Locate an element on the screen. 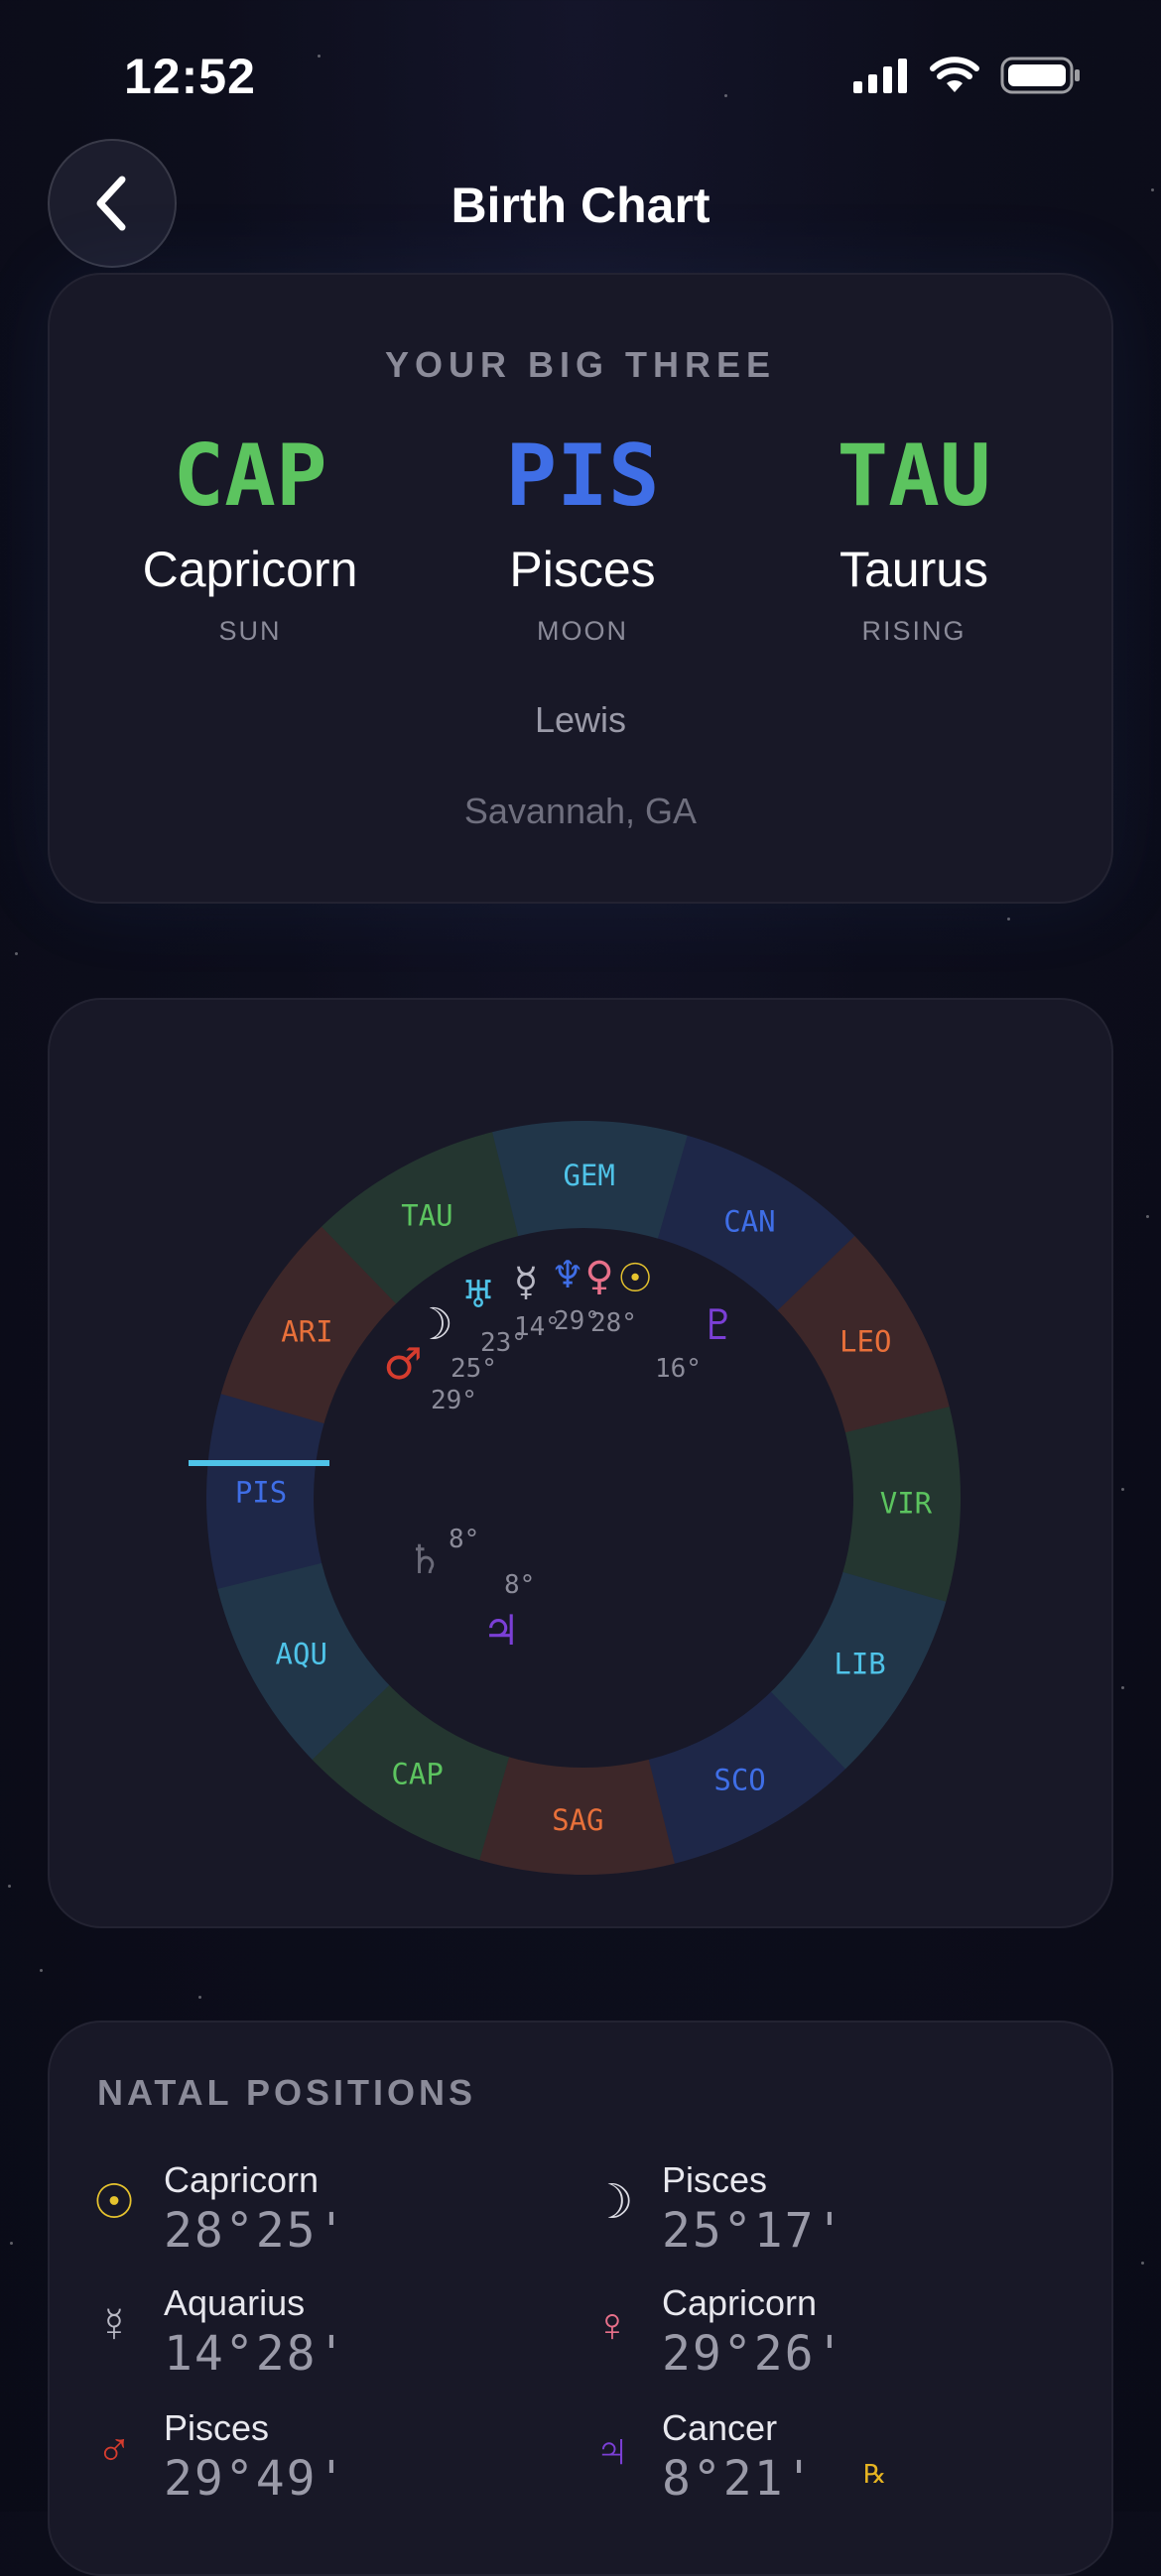 Image resolution: width=1161 pixels, height=2576 pixels. mars-glyph: ♂ is located at coordinates (403, 1364).